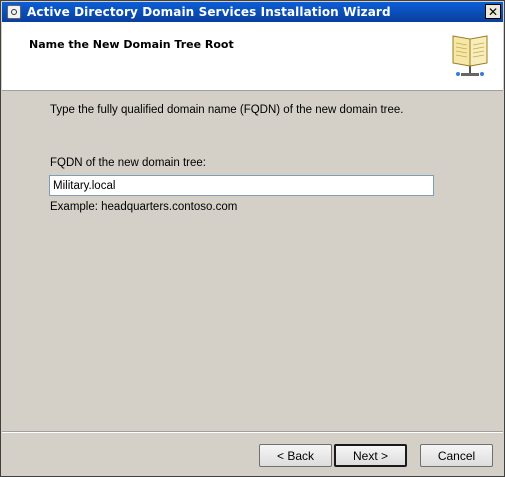 This screenshot has height=477, width=505. What do you see at coordinates (128, 163) in the screenshot?
I see `fqdn-label: FQDN of the new domain tree:` at bounding box center [128, 163].